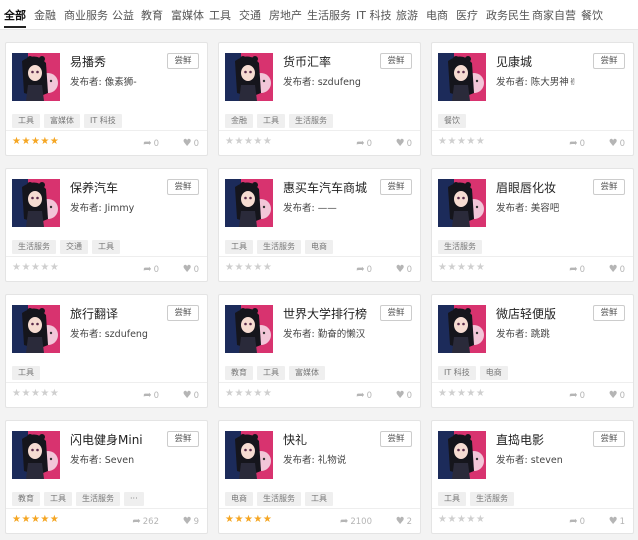 The image size is (638, 540). I want to click on tab-8: 房地产, so click(285, 15).